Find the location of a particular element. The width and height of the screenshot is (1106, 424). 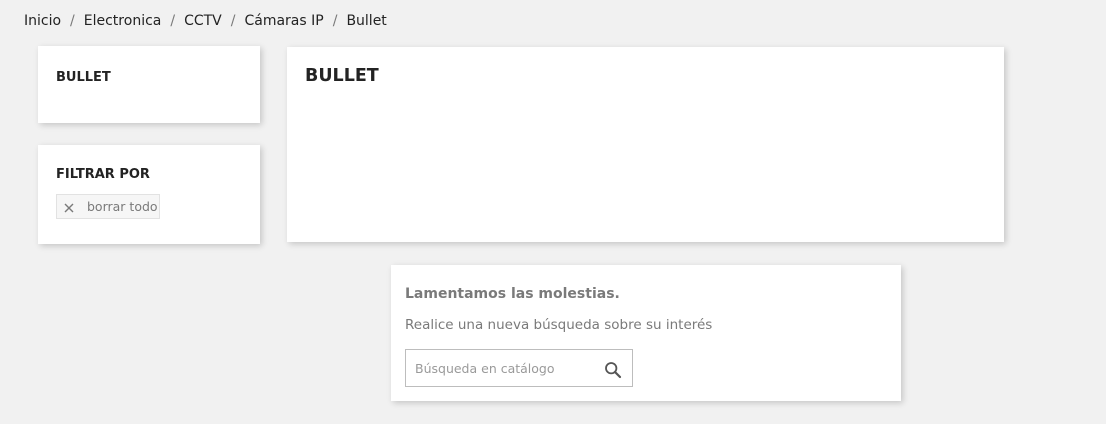

catalog-search-input is located at coordinates (505, 368).